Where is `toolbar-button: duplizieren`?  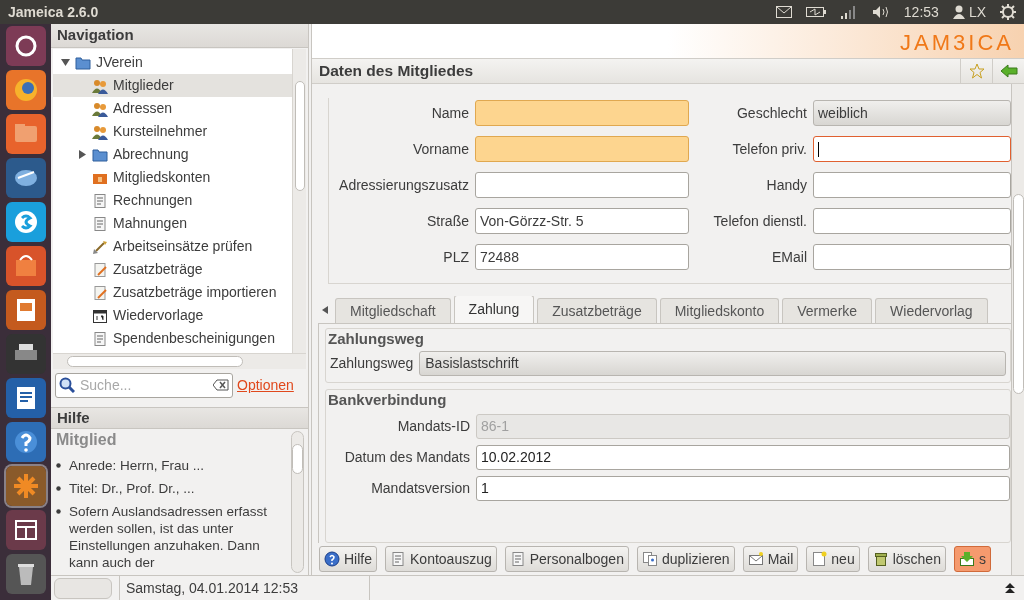
toolbar-button: duplizieren is located at coordinates (685, 559).